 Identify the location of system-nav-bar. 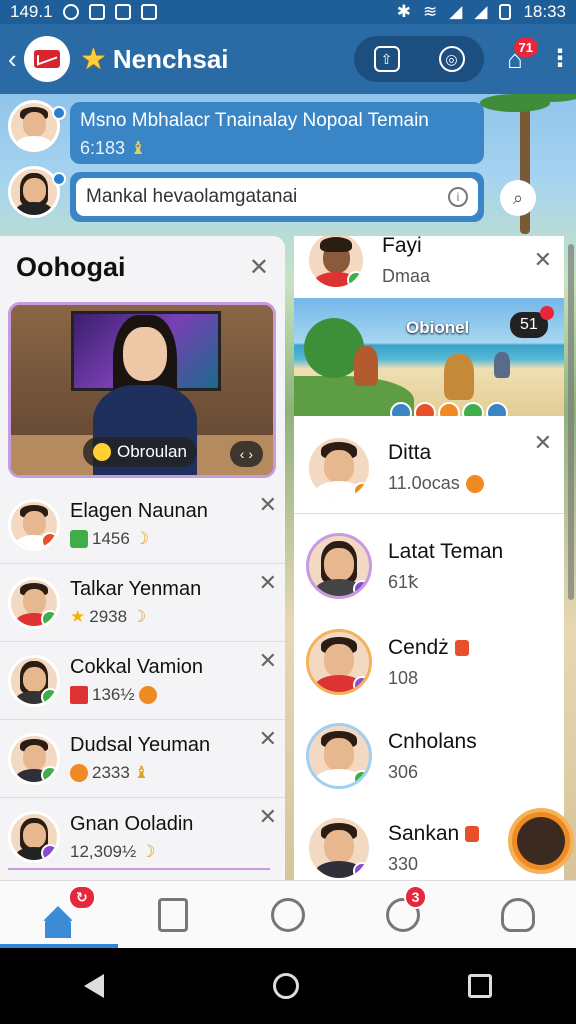
(288, 986).